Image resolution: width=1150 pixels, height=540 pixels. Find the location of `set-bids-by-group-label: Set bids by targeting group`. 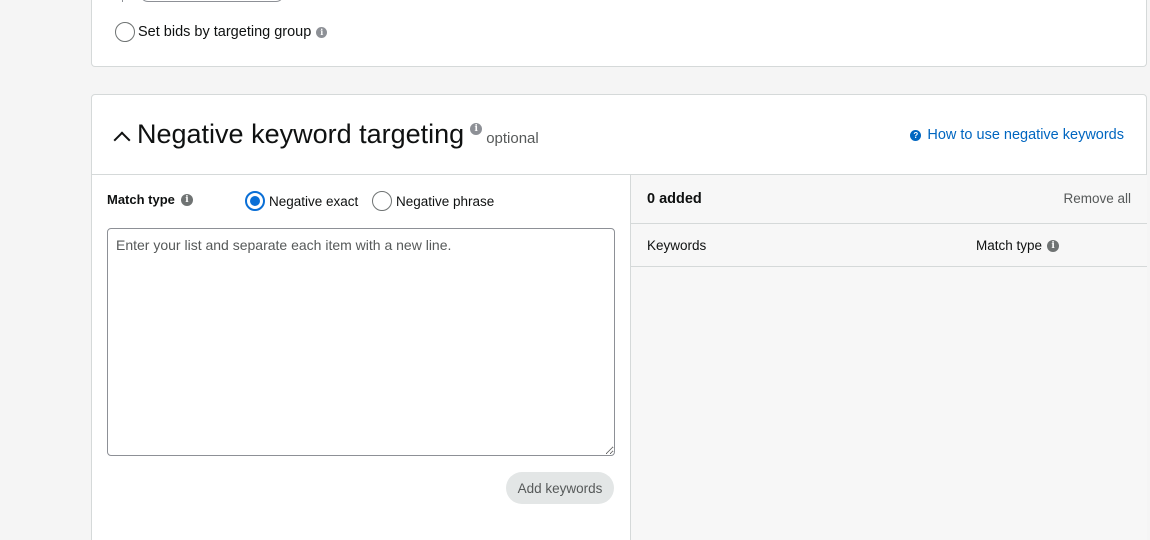

set-bids-by-group-label: Set bids by targeting group is located at coordinates (225, 32).